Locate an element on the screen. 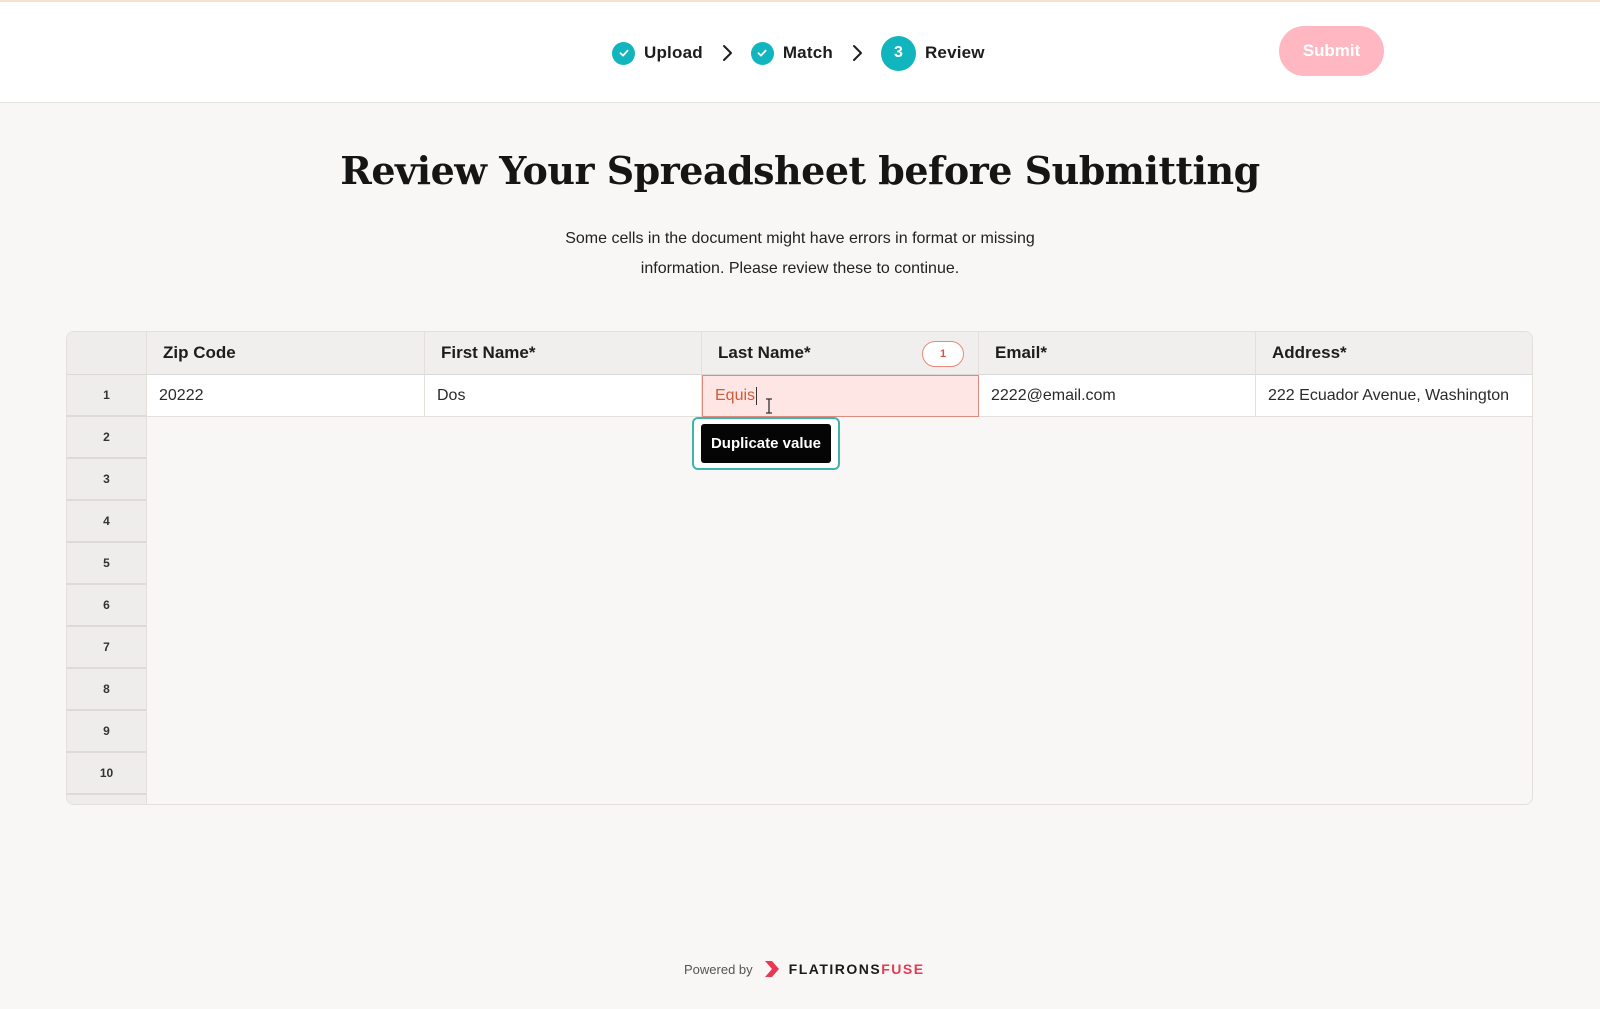 Image resolution: width=1600 pixels, height=1009 pixels. column-header-email: Email* is located at coordinates (1117, 353).